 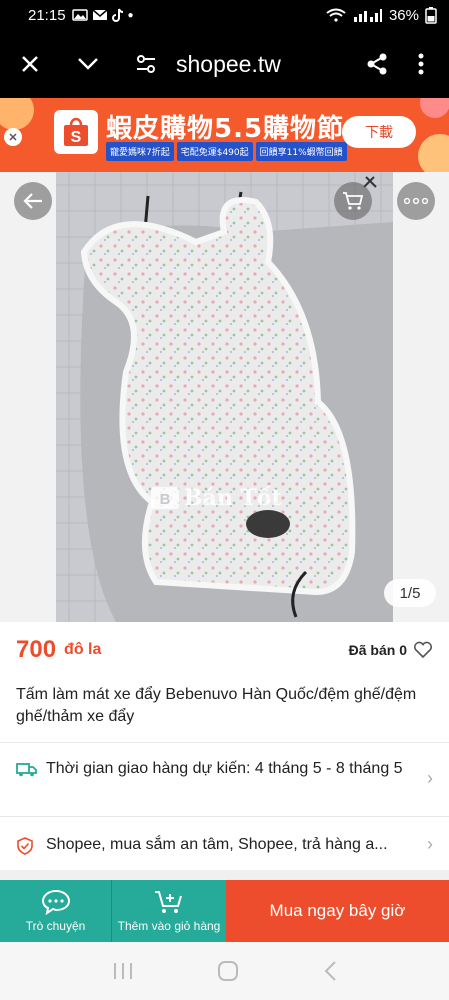 What do you see at coordinates (233, 498) in the screenshot?
I see `watermark-text: Bán Tốt` at bounding box center [233, 498].